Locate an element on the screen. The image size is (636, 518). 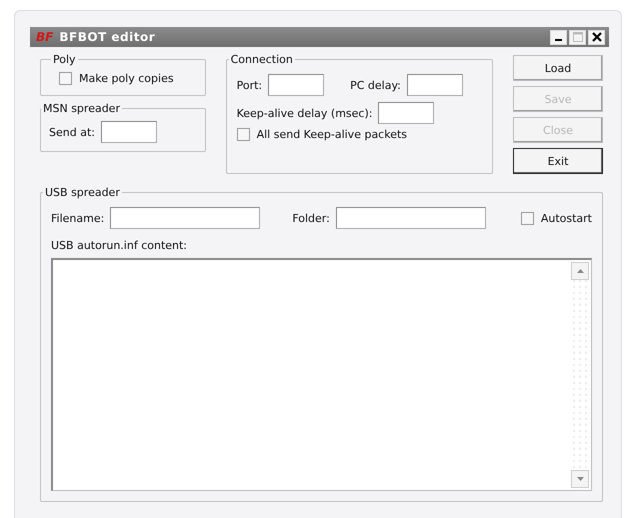
dialog-button: Load is located at coordinates (558, 68).